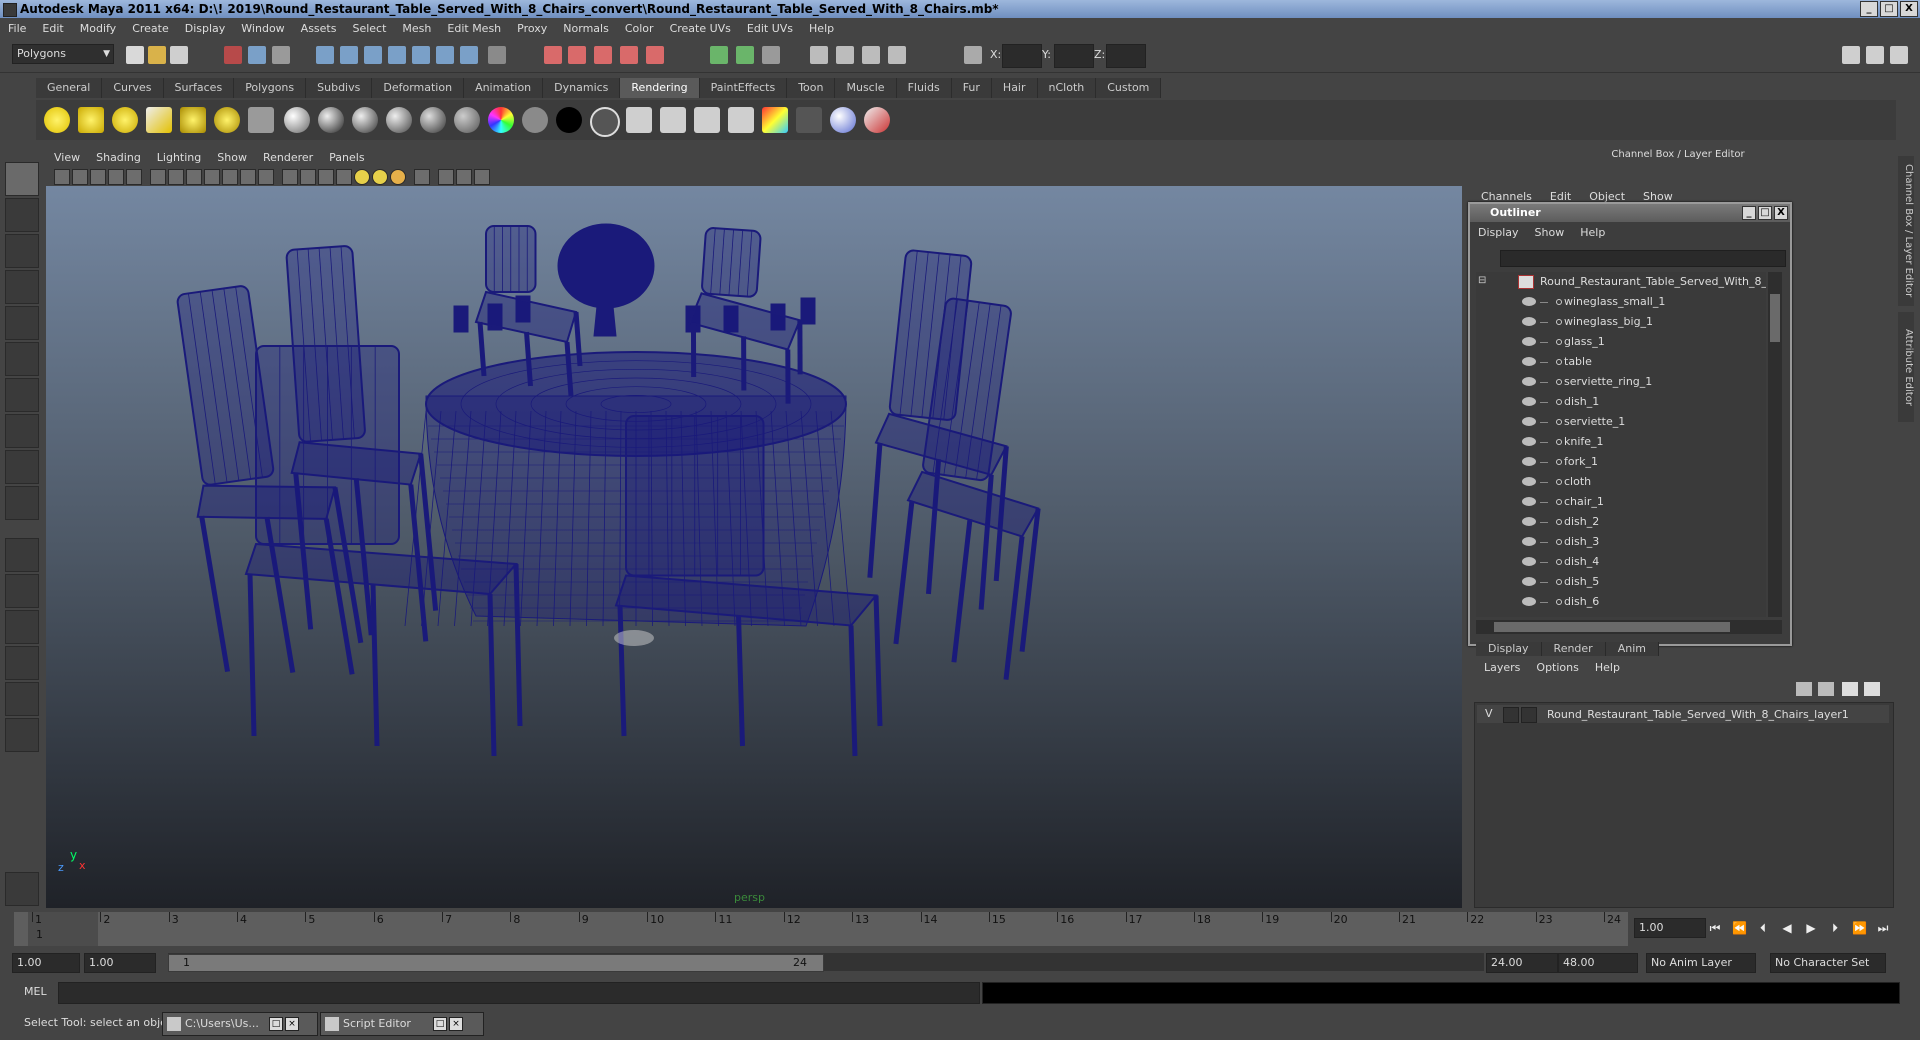 The image size is (1920, 1040). I want to click on outliner-vscroll-thumb, so click(1775, 318).